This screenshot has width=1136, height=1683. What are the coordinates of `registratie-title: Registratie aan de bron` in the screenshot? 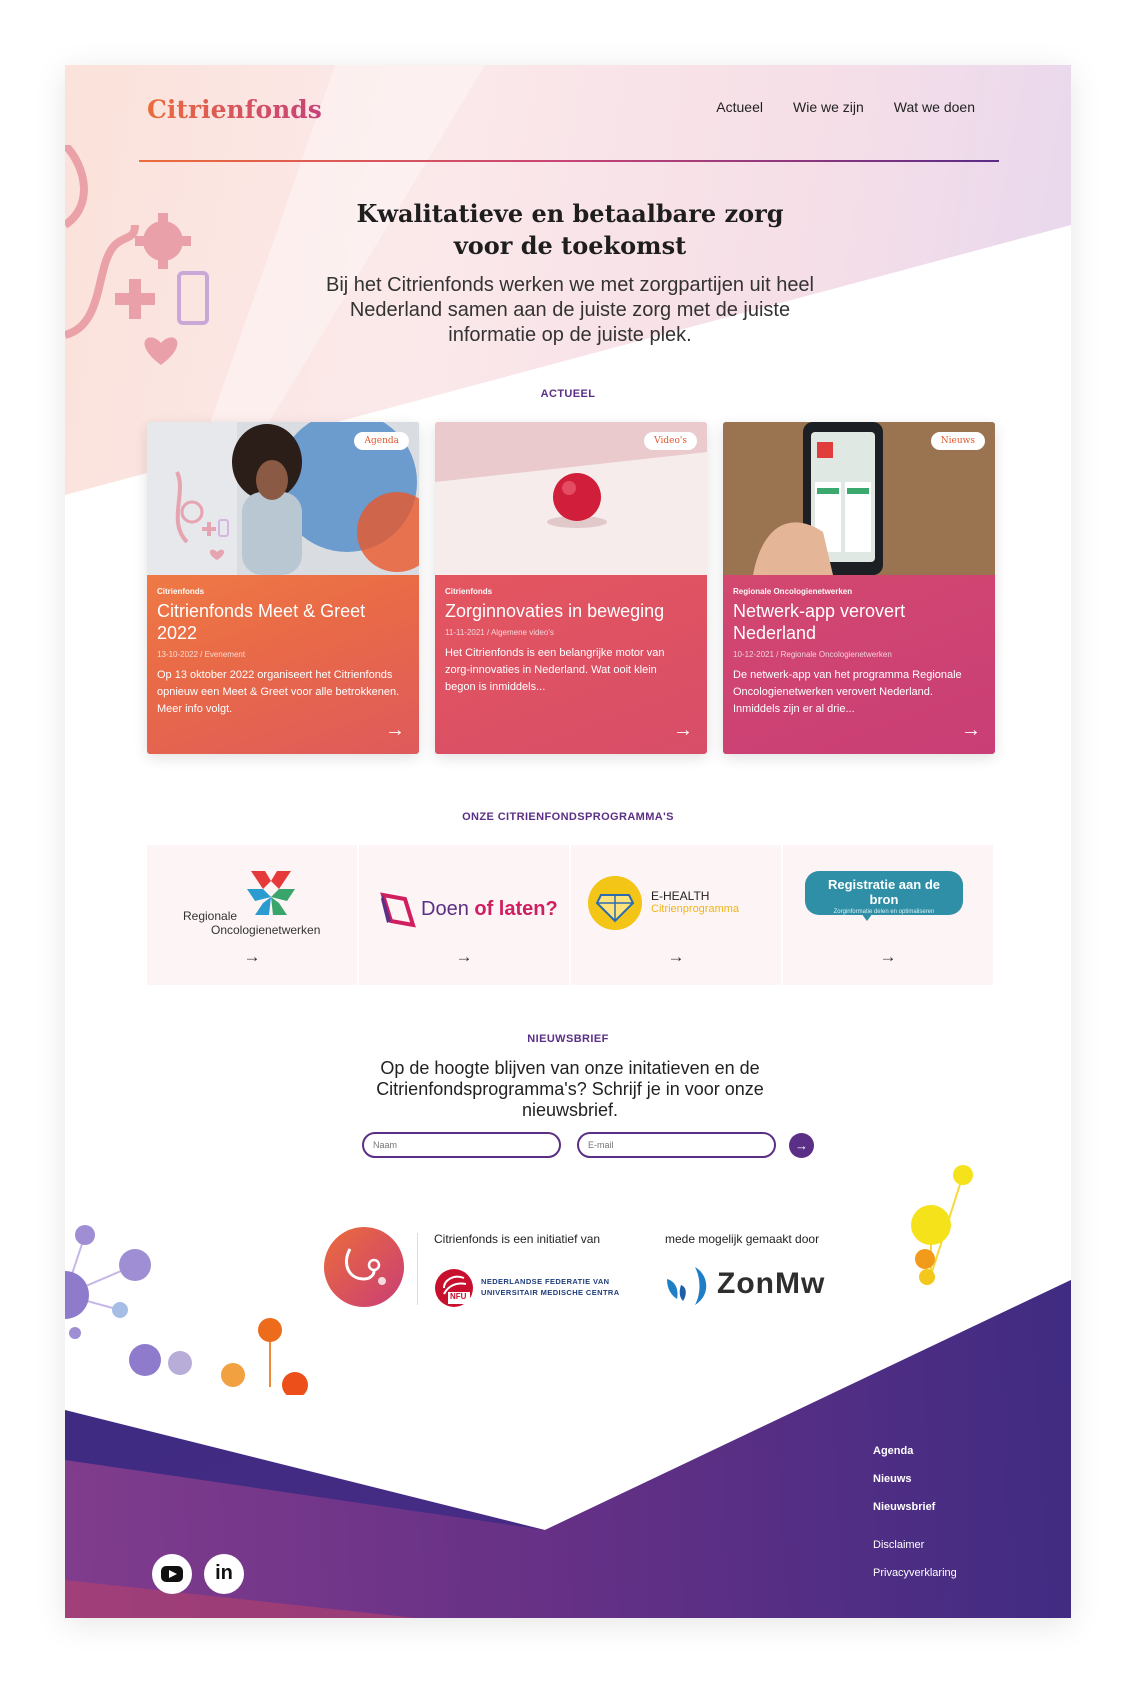 It's located at (884, 892).